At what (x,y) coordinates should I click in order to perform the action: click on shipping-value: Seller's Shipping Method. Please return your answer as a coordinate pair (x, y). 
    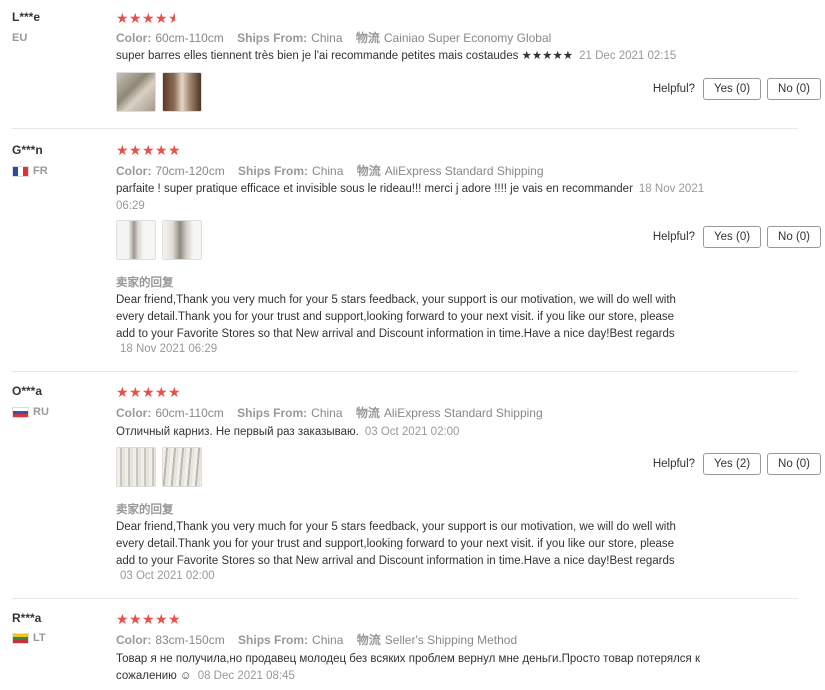
    Looking at the image, I should click on (451, 640).